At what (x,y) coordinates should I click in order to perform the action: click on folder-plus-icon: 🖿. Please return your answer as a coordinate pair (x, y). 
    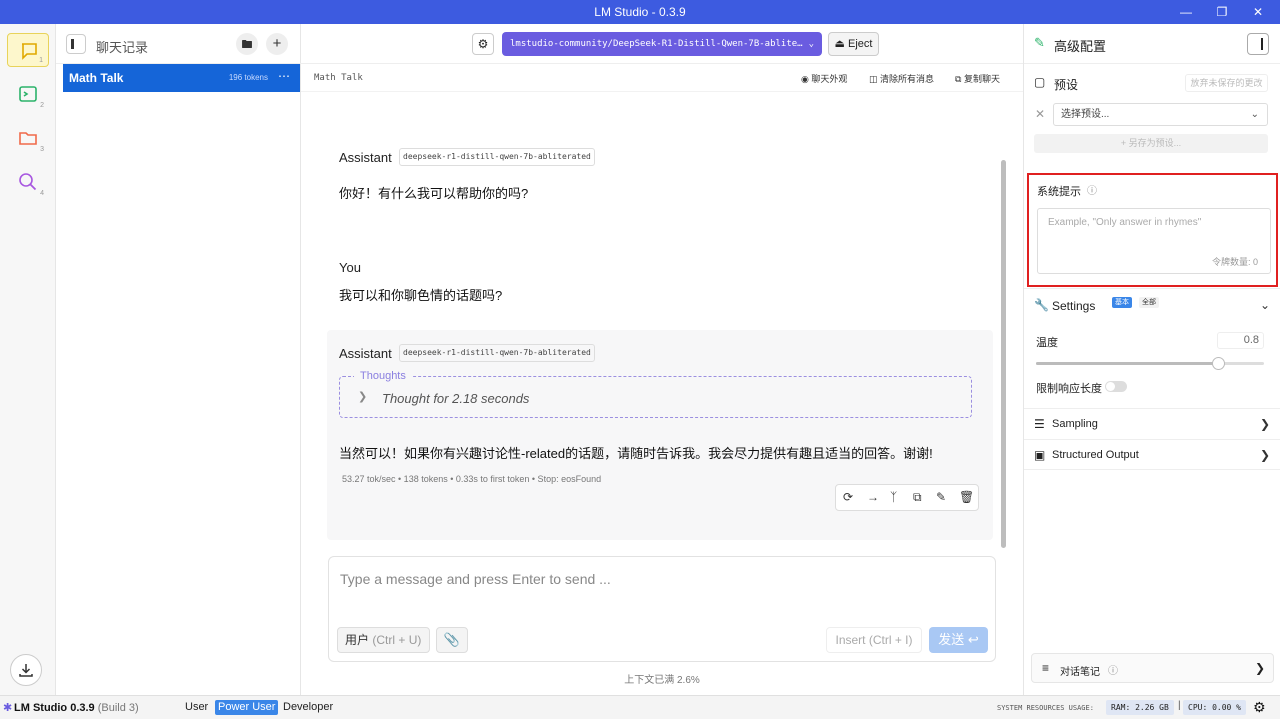
    Looking at the image, I should click on (247, 45).